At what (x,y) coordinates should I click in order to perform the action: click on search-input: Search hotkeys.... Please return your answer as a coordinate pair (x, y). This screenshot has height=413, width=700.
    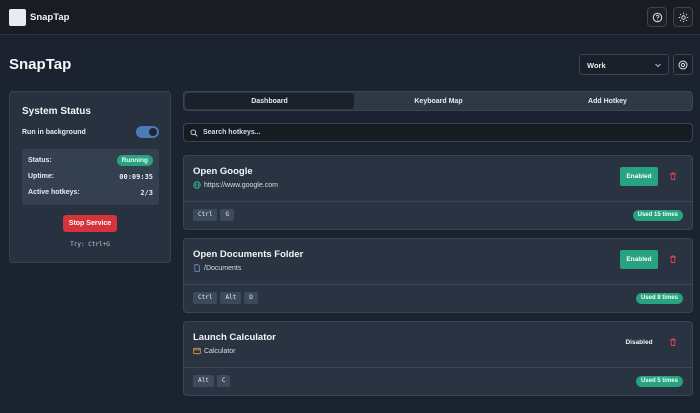
    Looking at the image, I should click on (438, 132).